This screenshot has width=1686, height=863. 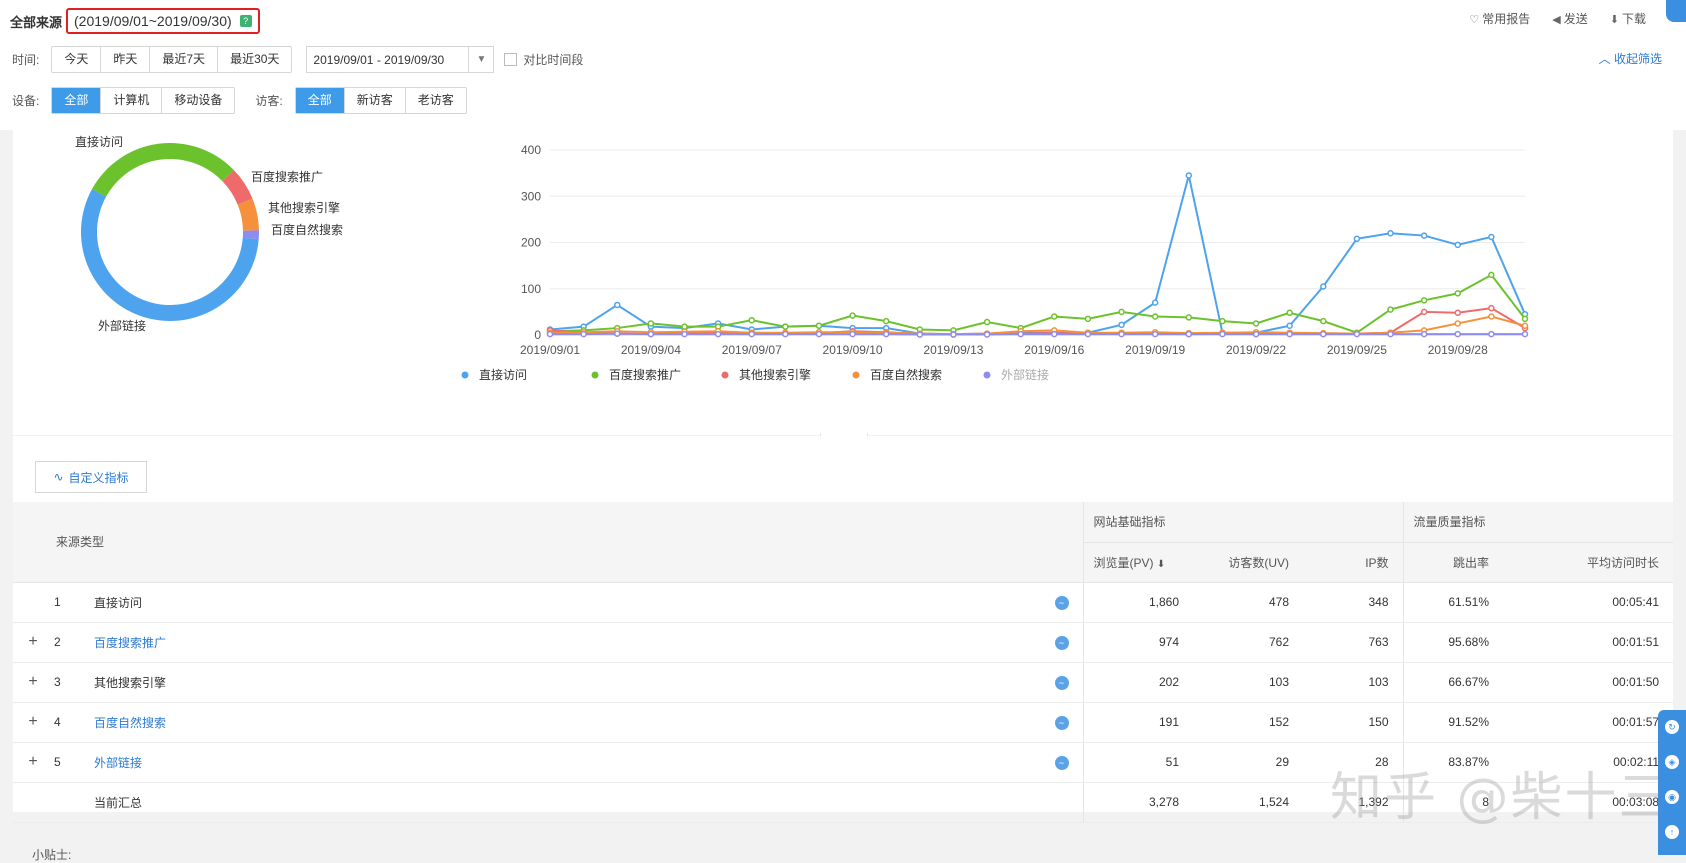 What do you see at coordinates (153, 21) in the screenshot?
I see `date-range-text: (2019/09/01~2019/09/30)` at bounding box center [153, 21].